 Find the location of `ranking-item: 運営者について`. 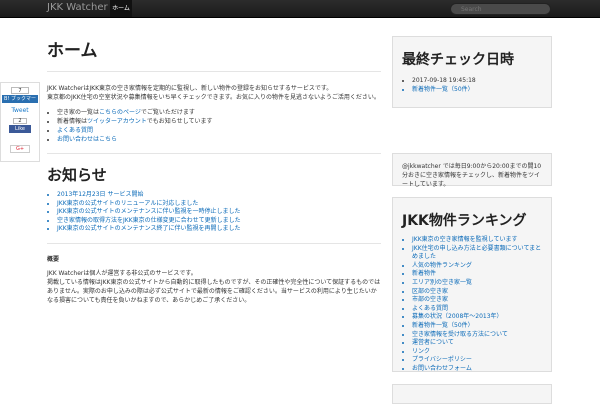

ranking-item: 運営者について is located at coordinates (477, 343).